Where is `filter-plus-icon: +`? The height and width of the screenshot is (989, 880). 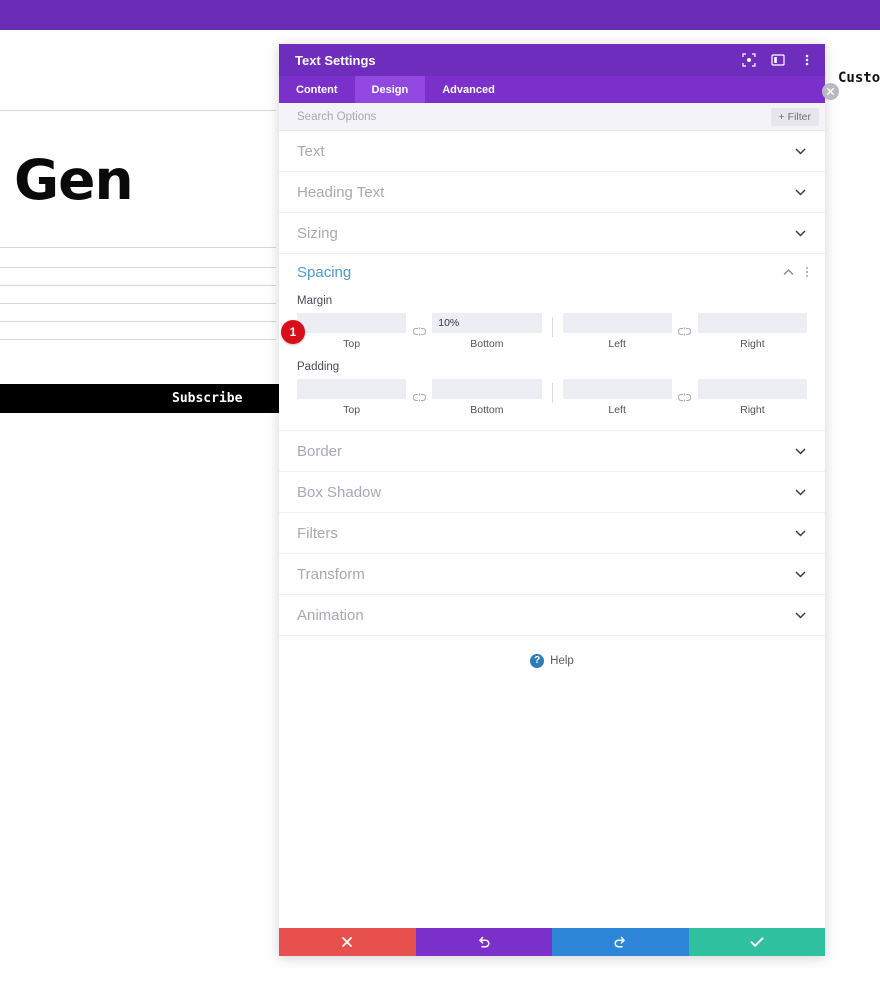
filter-plus-icon: + is located at coordinates (781, 116).